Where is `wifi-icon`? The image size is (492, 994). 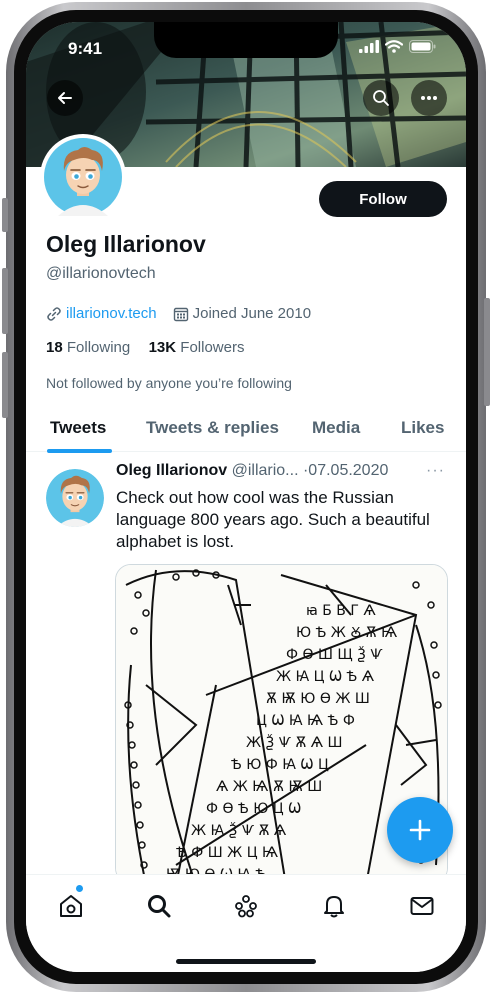
wifi-icon is located at coordinates (394, 46).